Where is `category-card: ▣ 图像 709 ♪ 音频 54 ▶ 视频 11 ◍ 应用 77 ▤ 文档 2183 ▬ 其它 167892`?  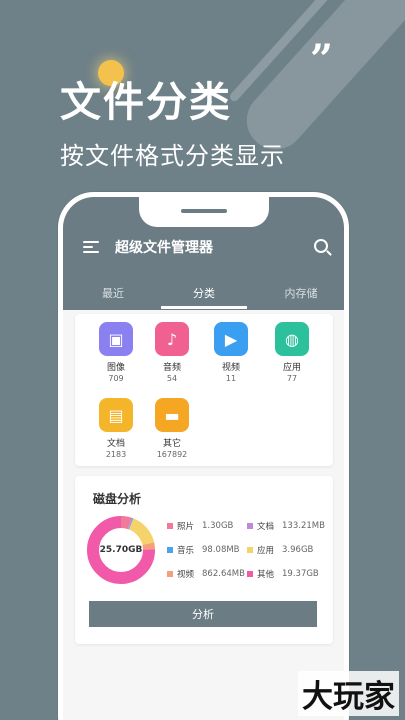 category-card: ▣ 图像 709 ♪ 音频 54 ▶ 视频 11 ◍ 应用 77 ▤ 文档 2183 ▬ 其它 167892 is located at coordinates (204, 390).